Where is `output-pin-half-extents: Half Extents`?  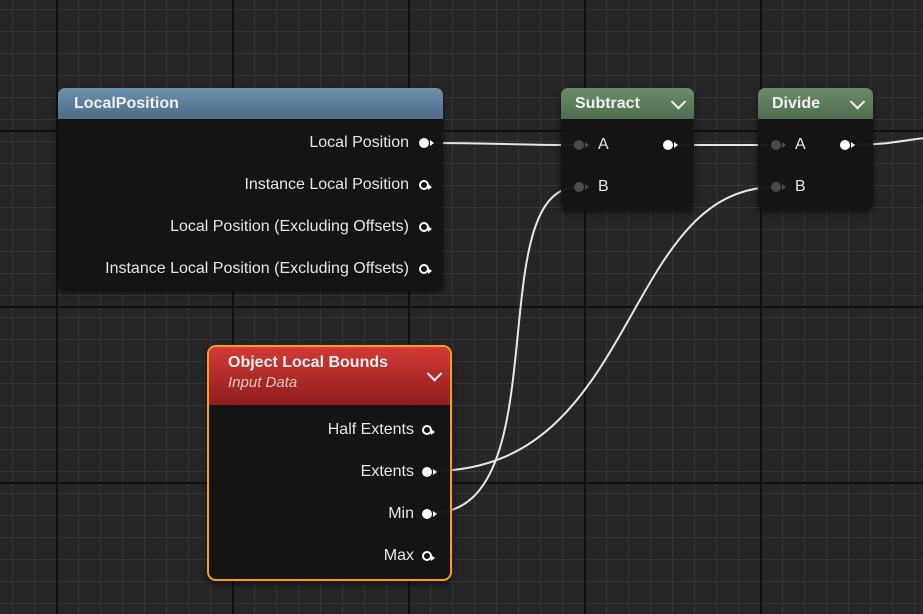
output-pin-half-extents: Half Extents is located at coordinates (333, 430).